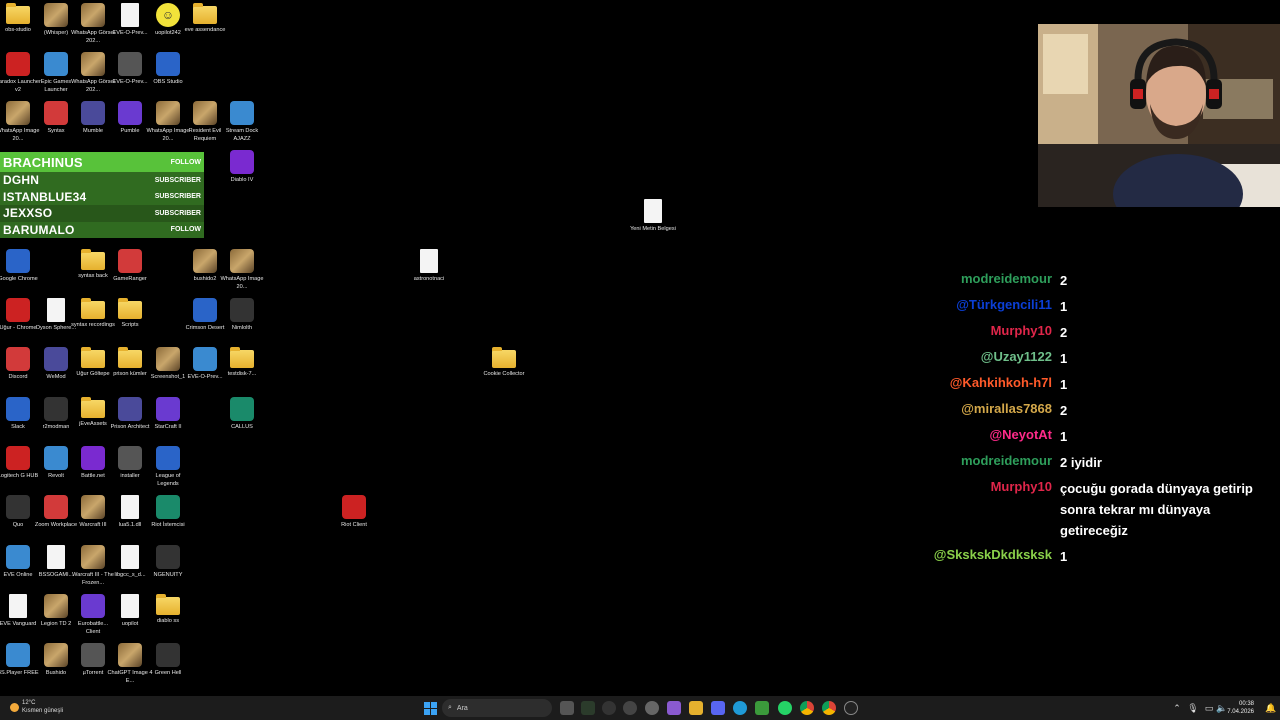 This screenshot has width=1280, height=720. Describe the element at coordinates (1209, 708) in the screenshot. I see `network-icon: ▭` at that location.